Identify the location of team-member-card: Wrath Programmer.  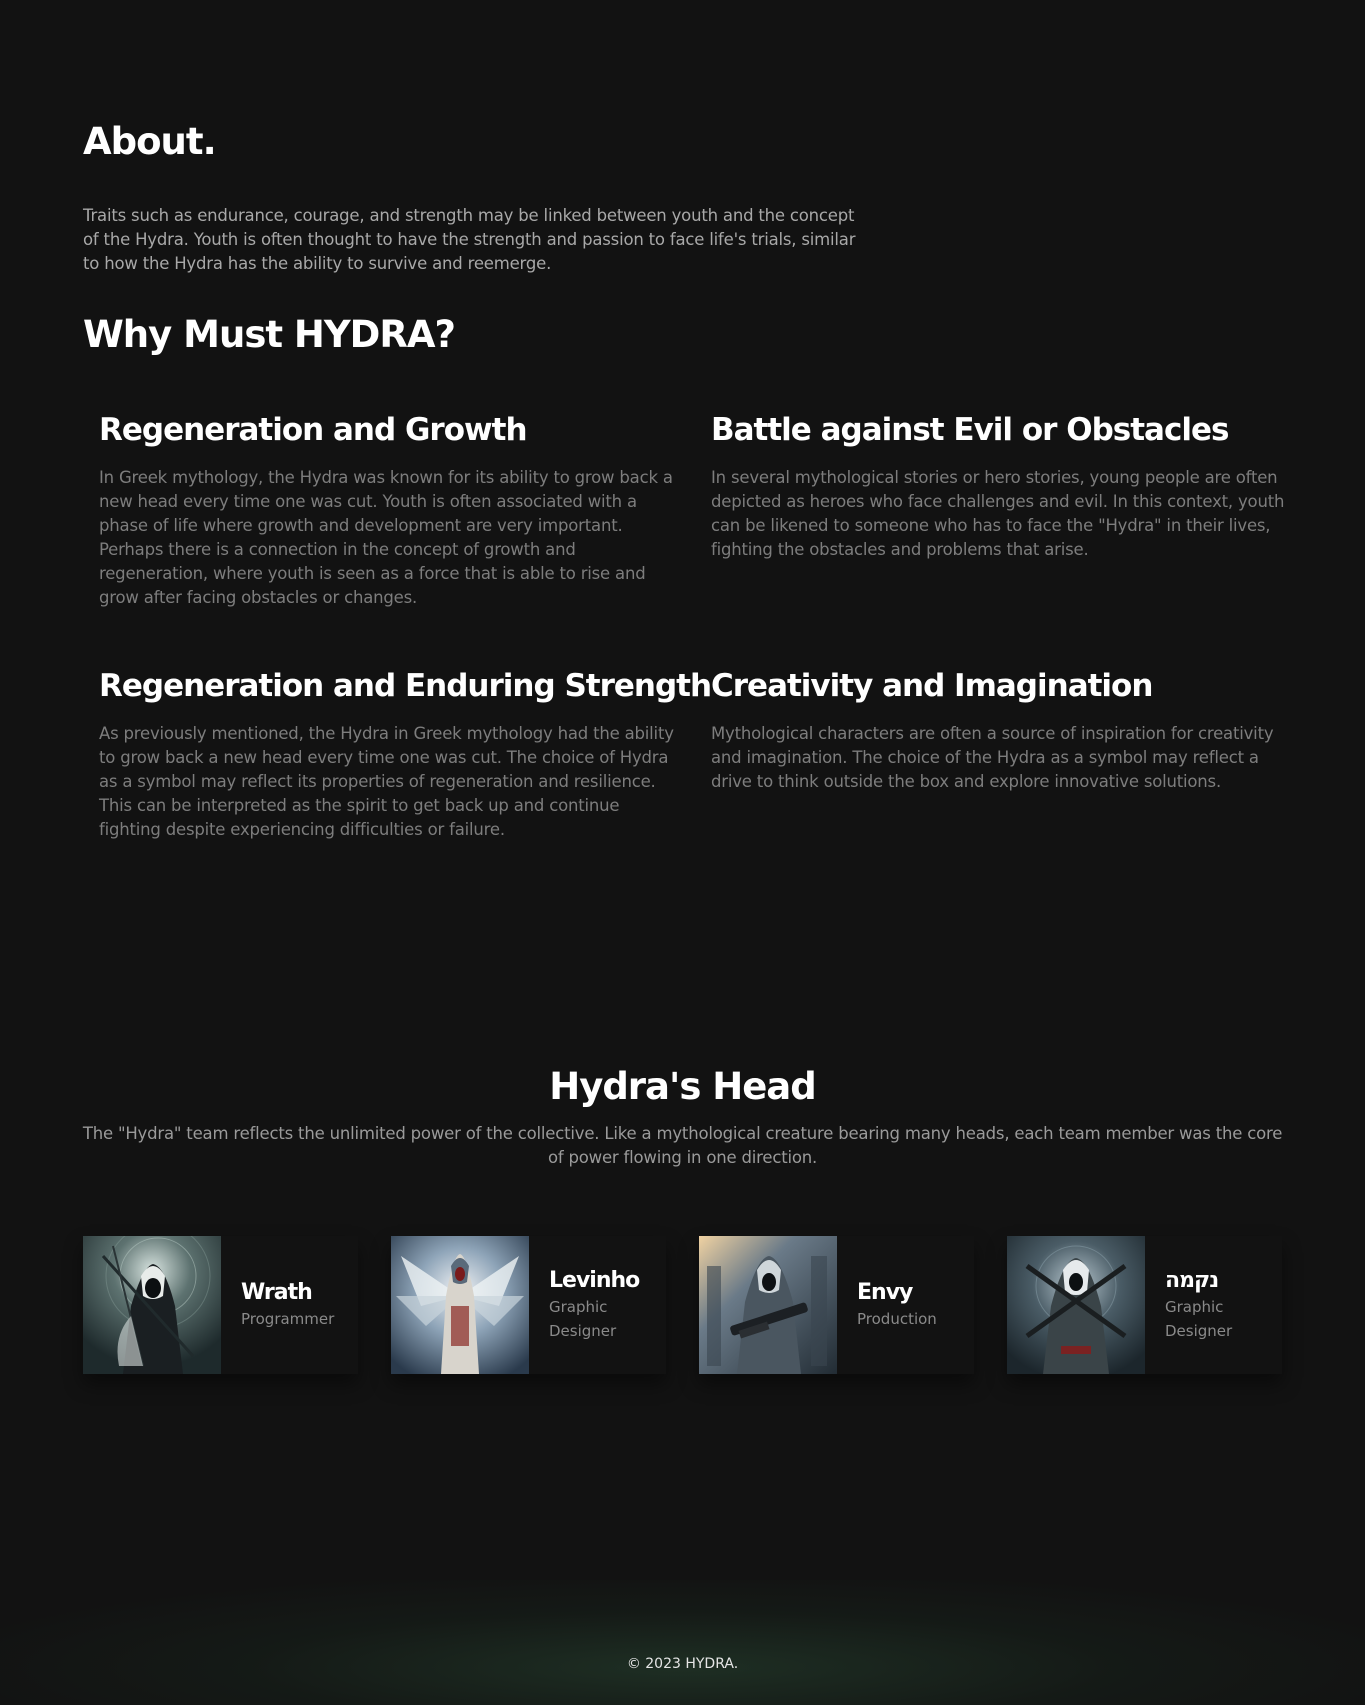
(220, 1305).